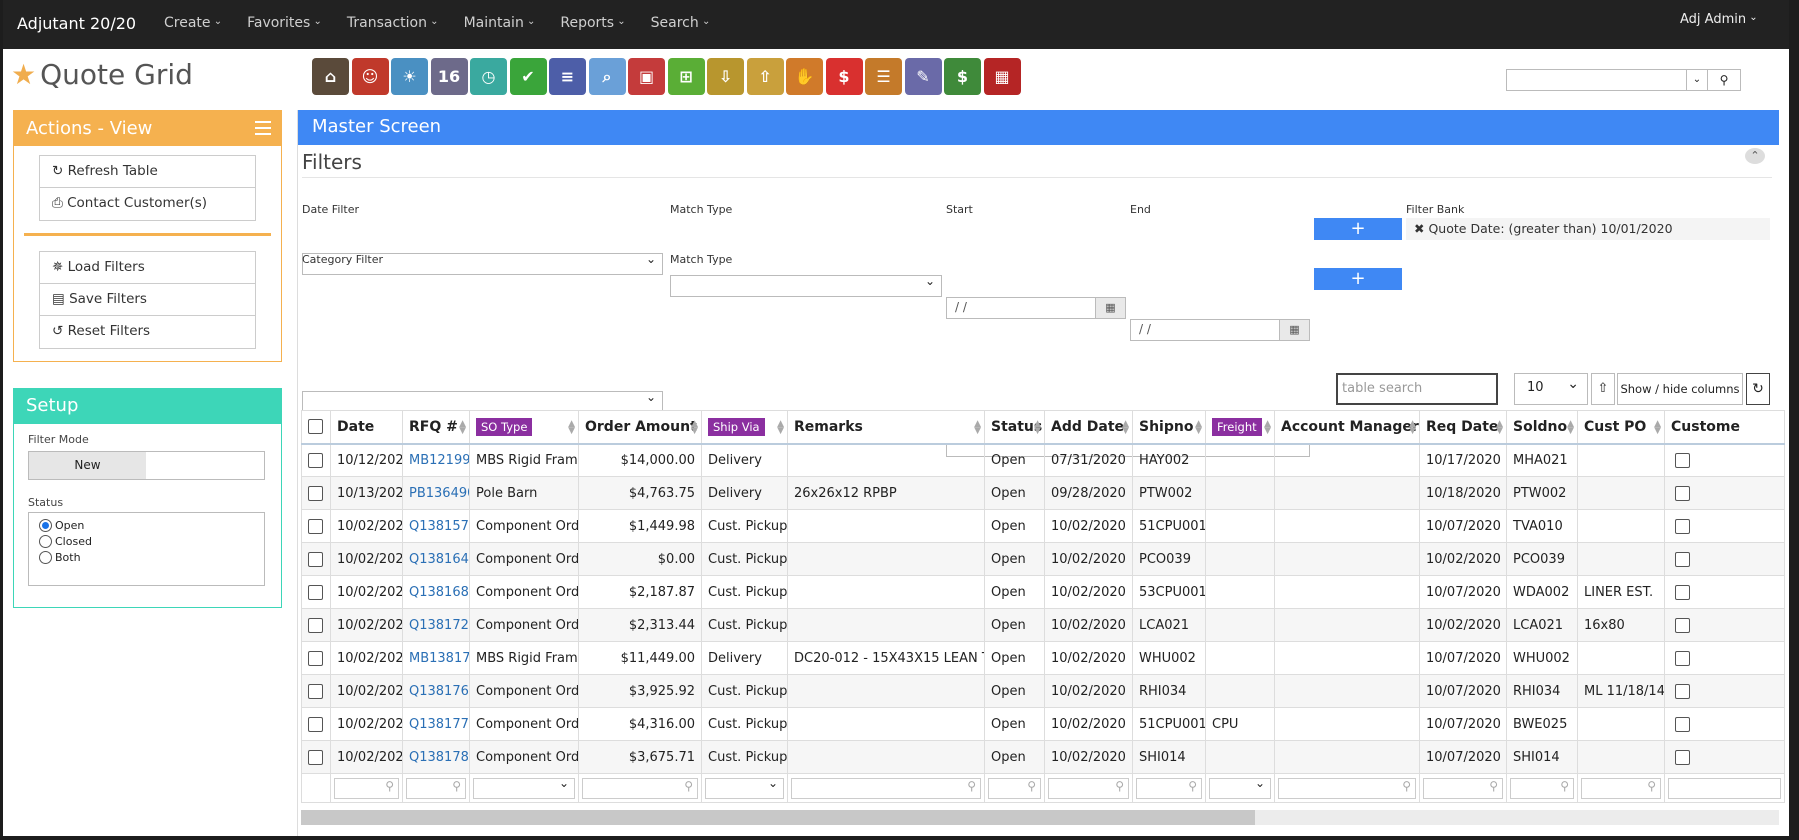 Image resolution: width=1799 pixels, height=840 pixels. Describe the element at coordinates (45, 525) in the screenshot. I see `radio-selected-icon` at that location.